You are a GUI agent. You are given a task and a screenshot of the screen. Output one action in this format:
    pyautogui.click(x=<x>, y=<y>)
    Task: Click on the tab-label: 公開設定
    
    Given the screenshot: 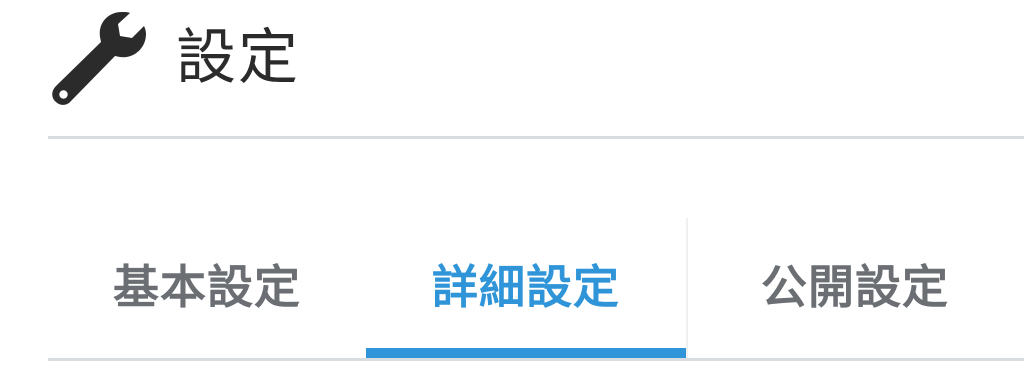 What is the action you would take?
    pyautogui.click(x=855, y=287)
    